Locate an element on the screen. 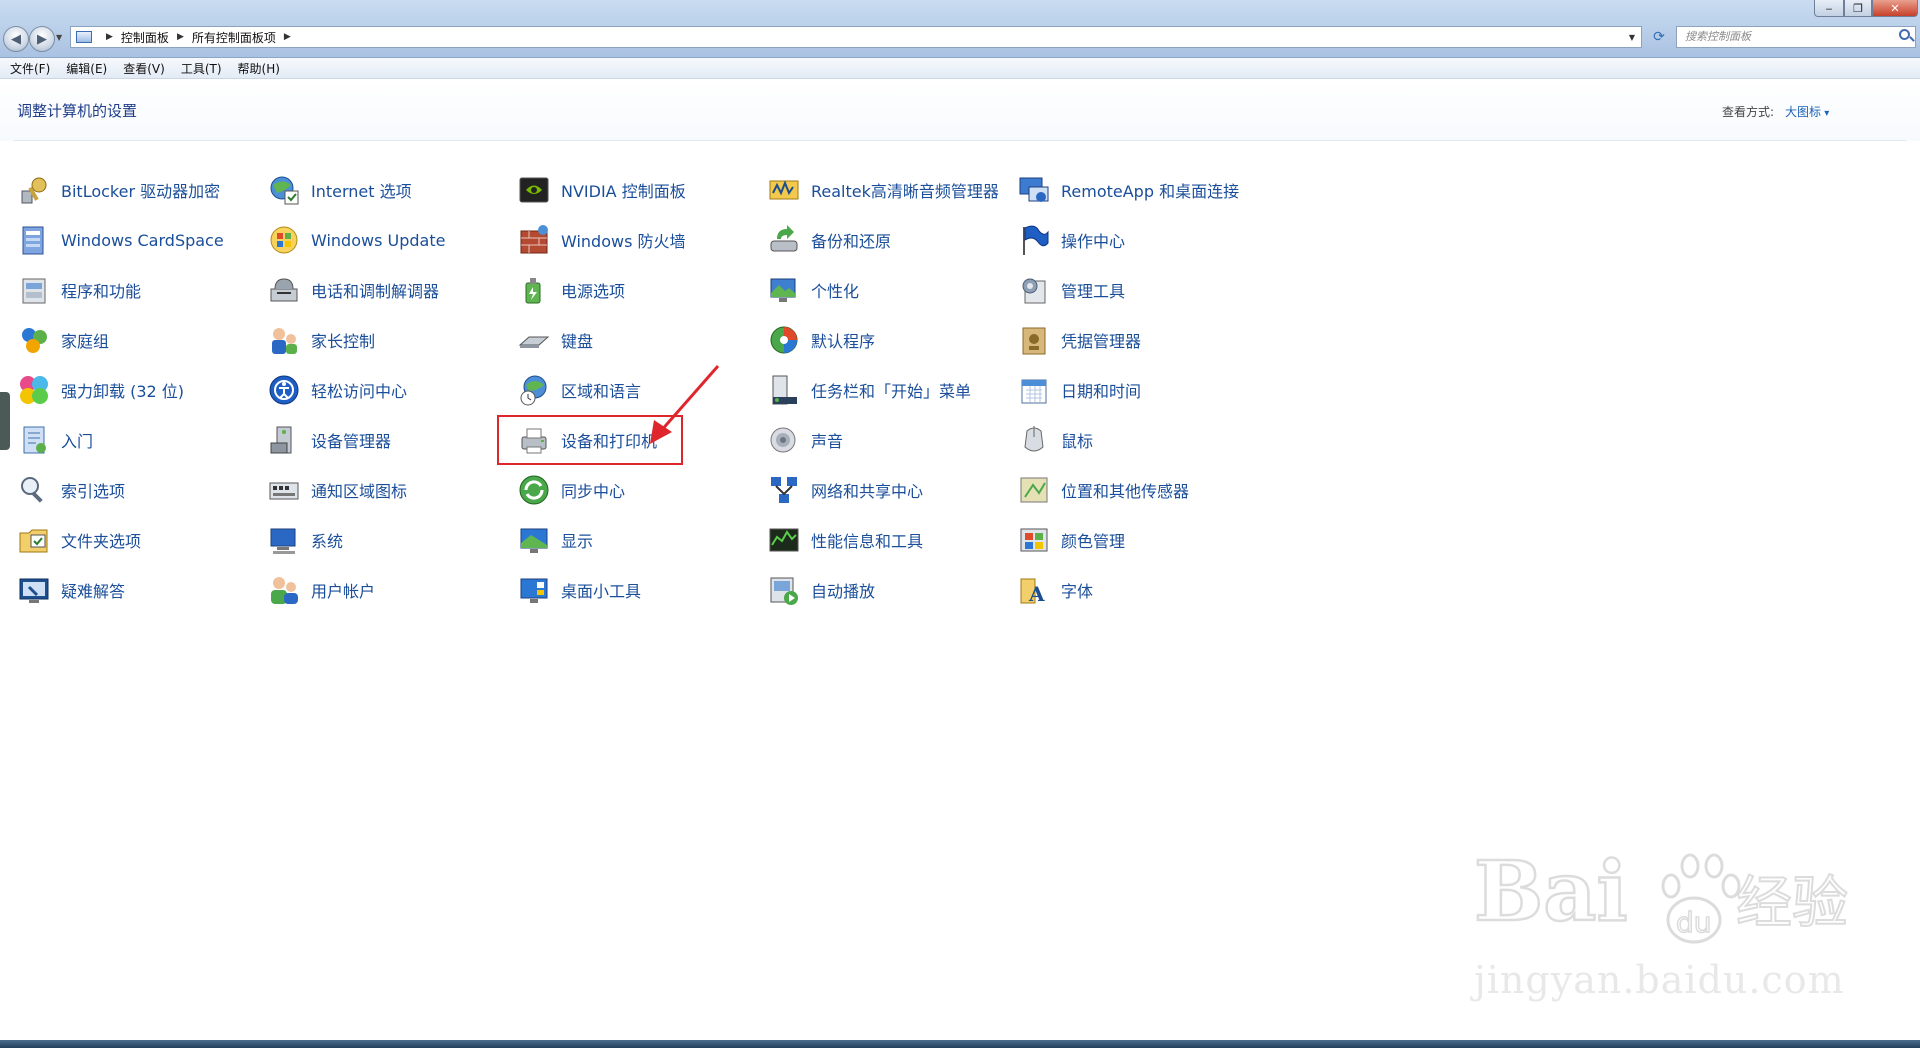 Image resolution: width=1920 pixels, height=1048 pixels. control-panel-item: 通知区域图标 is located at coordinates (328, 490).